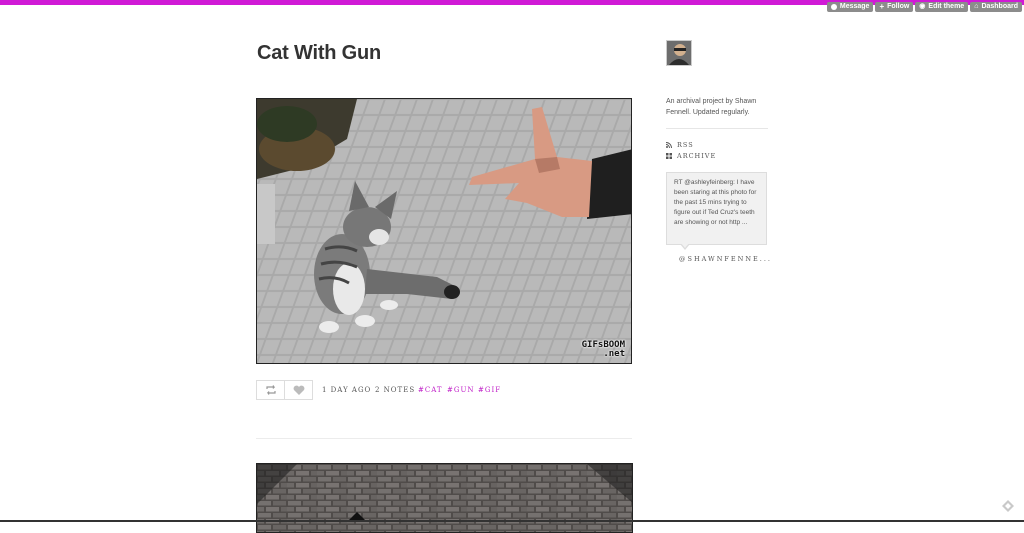  What do you see at coordinates (460, 390) in the screenshot?
I see `tag-link: #GUN` at bounding box center [460, 390].